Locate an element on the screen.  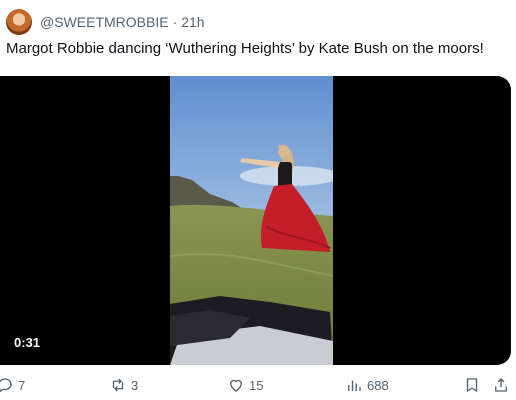
action-bar: 7 3 15 688 is located at coordinates (258, 388).